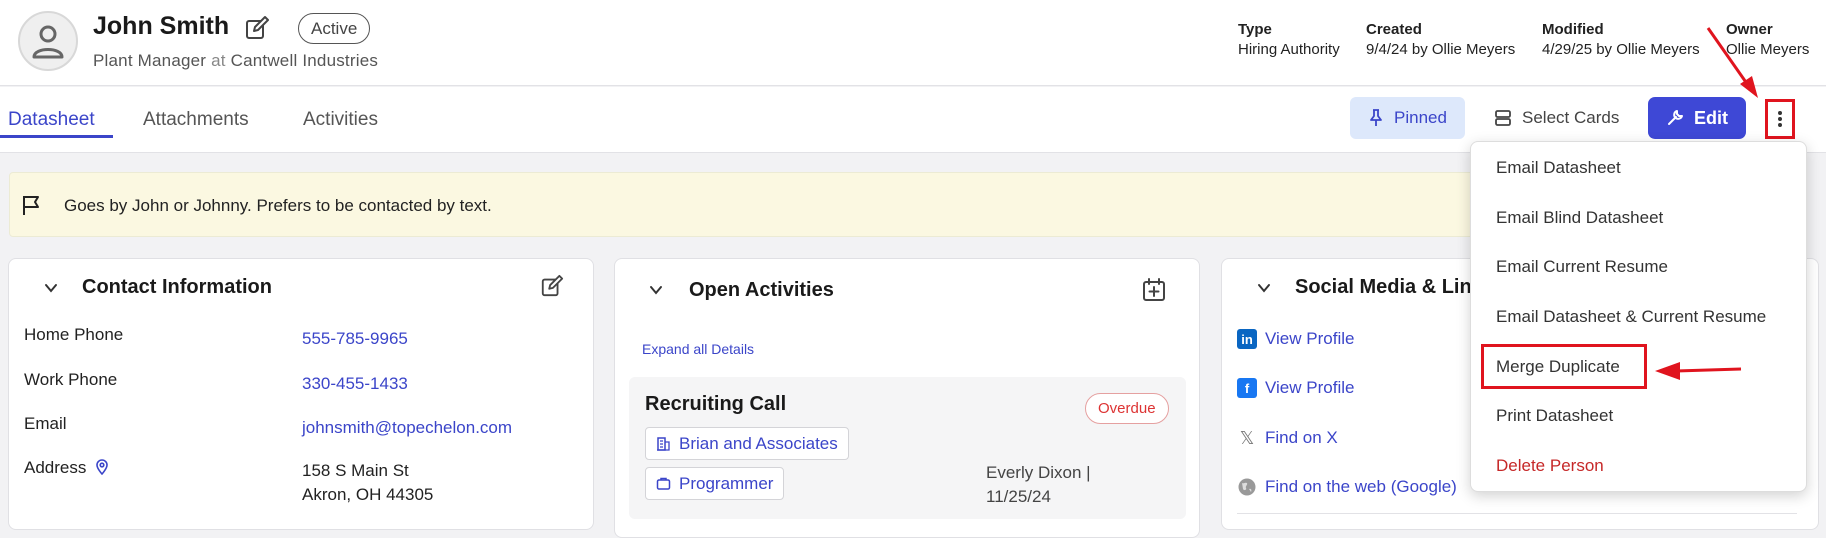 Image resolution: width=1826 pixels, height=538 pixels. I want to click on person-subtitle: Plant Manager at Cantwell Industries, so click(235, 61).